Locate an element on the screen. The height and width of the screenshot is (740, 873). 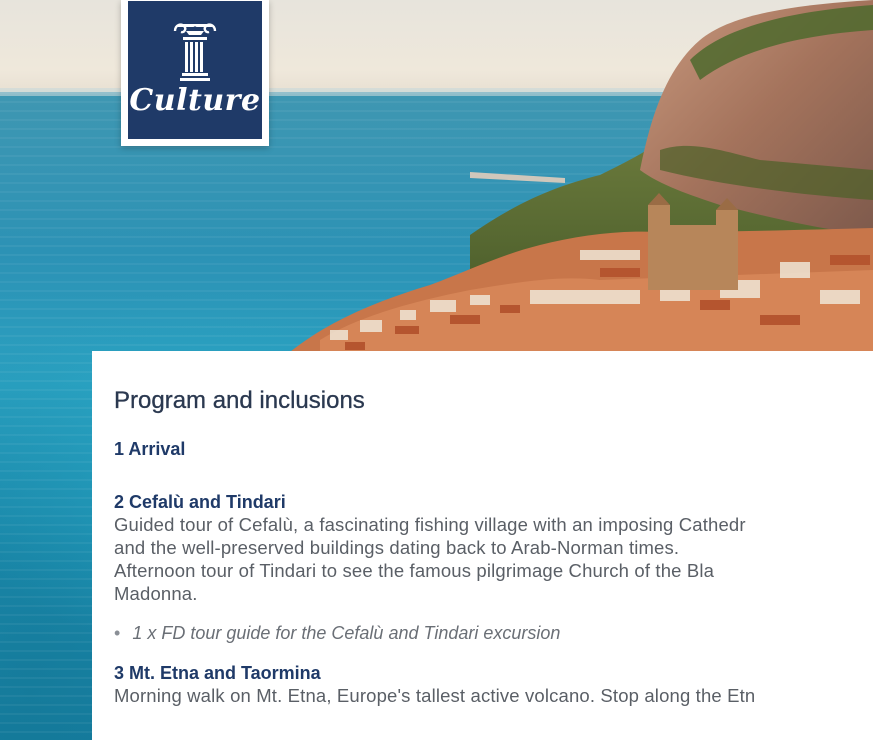
day-2-title: 2 Cefalù and Tindari is located at coordinates (200, 502).